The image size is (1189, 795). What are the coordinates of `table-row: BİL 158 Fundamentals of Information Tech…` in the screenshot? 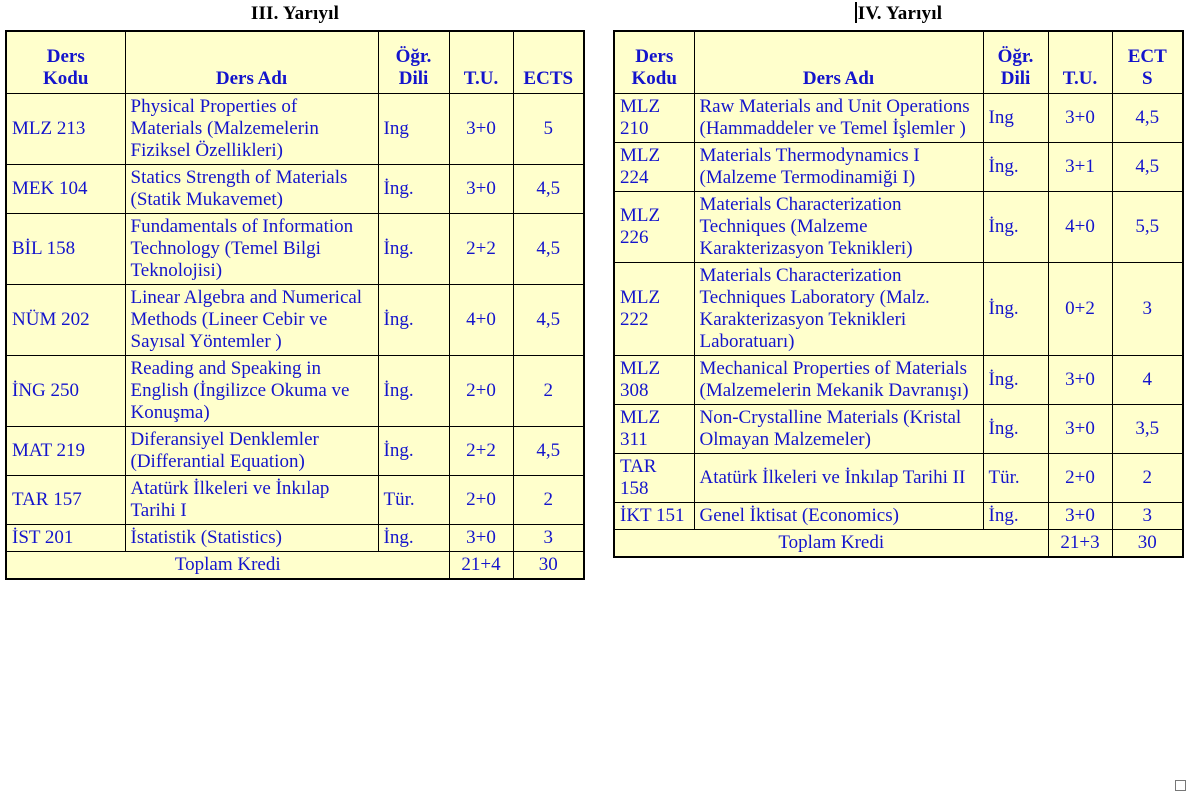 It's located at (295, 249).